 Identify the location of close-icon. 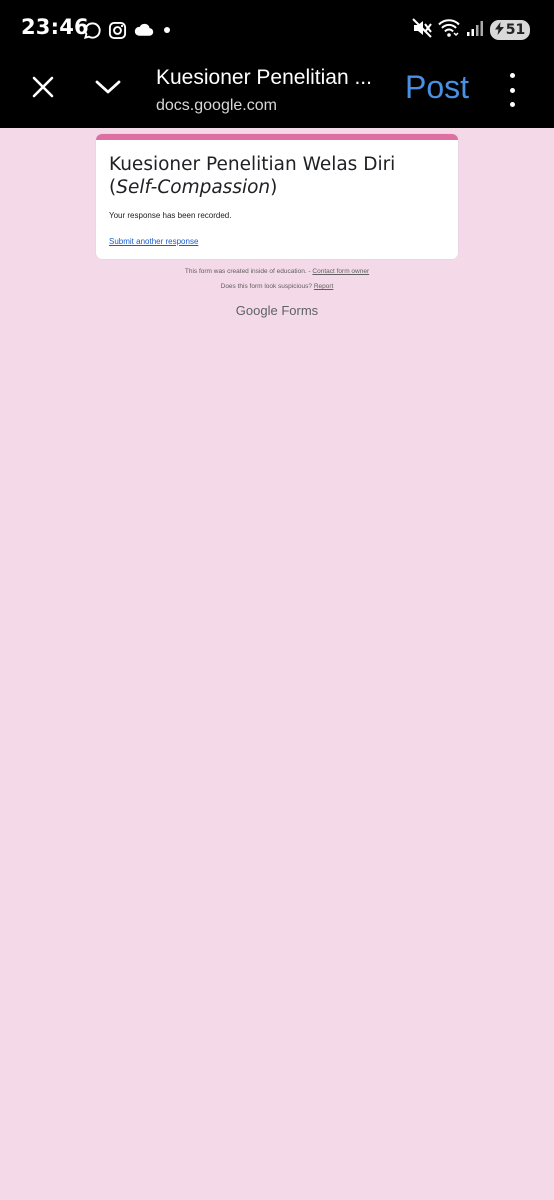
(43, 89).